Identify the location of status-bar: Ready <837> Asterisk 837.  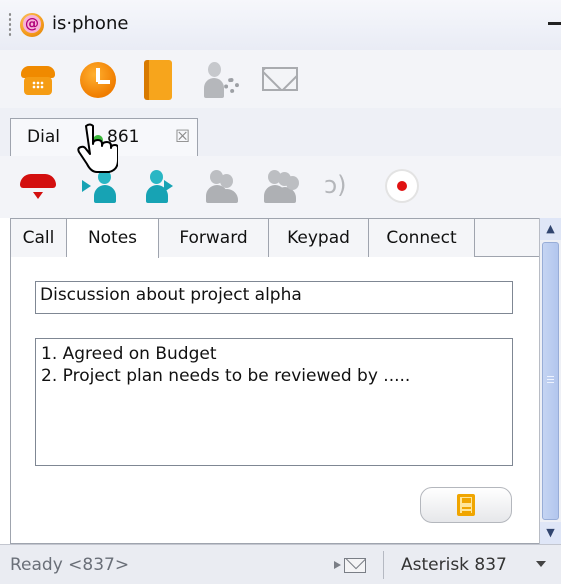
(280, 564).